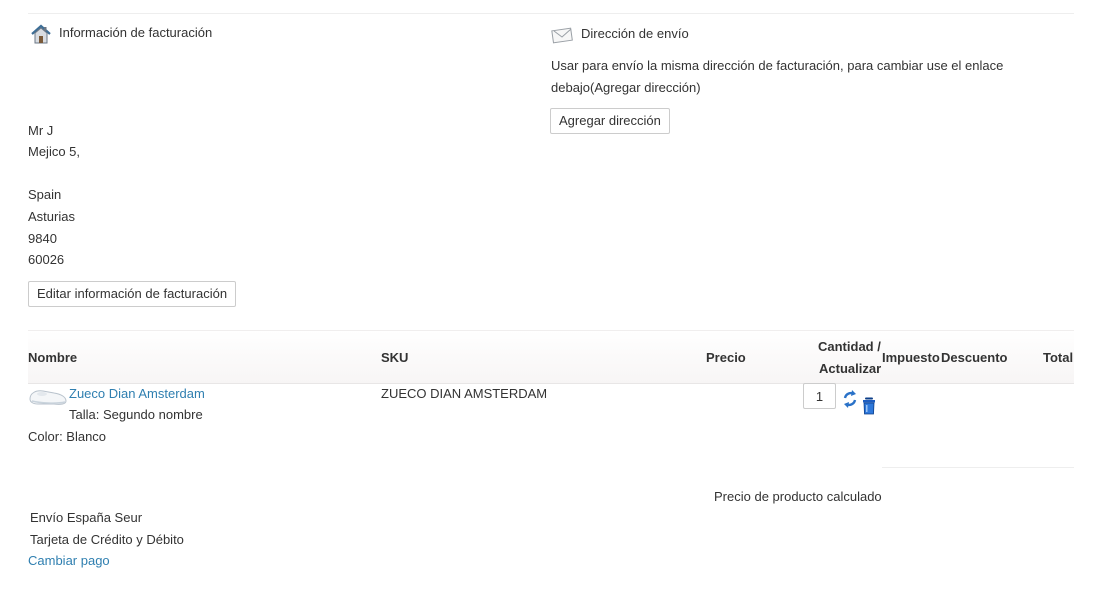 This screenshot has width=1100, height=591. Describe the element at coordinates (67, 436) in the screenshot. I see `product-color: Color: Blanco` at that location.